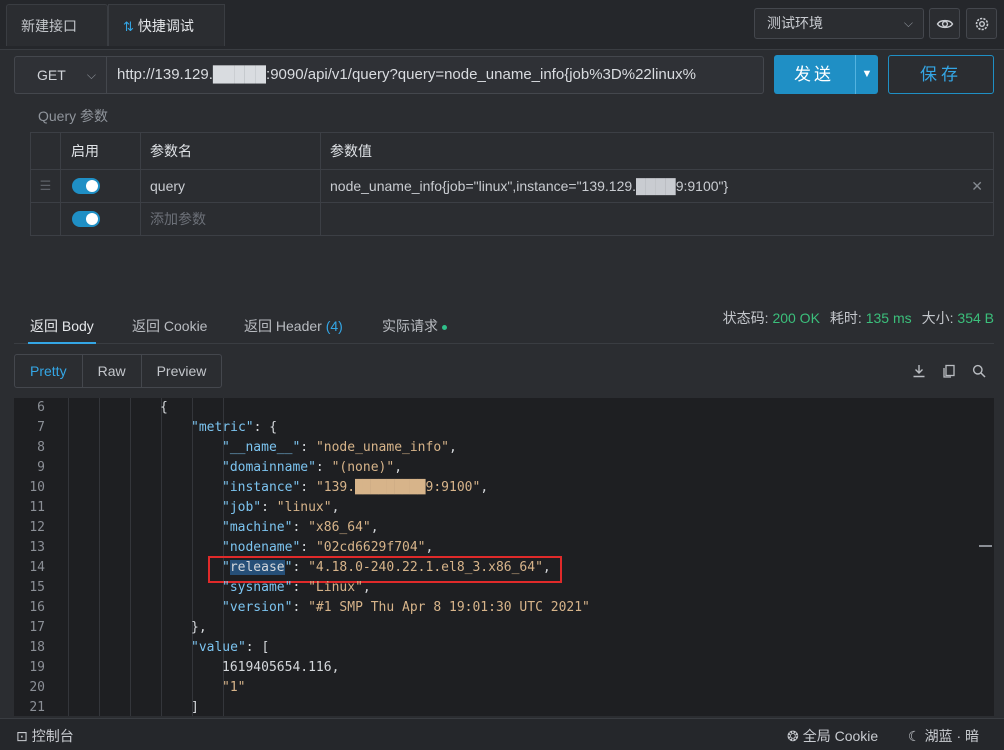 The width and height of the screenshot is (1004, 750). Describe the element at coordinates (504, 628) in the screenshot. I see `code-line: 17},` at that location.